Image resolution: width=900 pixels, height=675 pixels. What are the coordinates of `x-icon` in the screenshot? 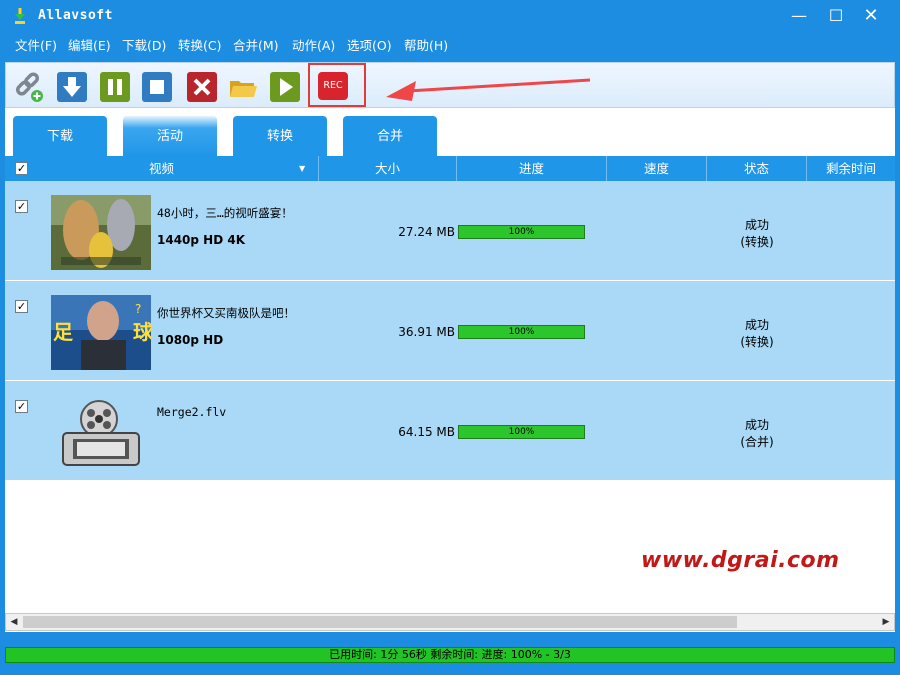 It's located at (202, 87).